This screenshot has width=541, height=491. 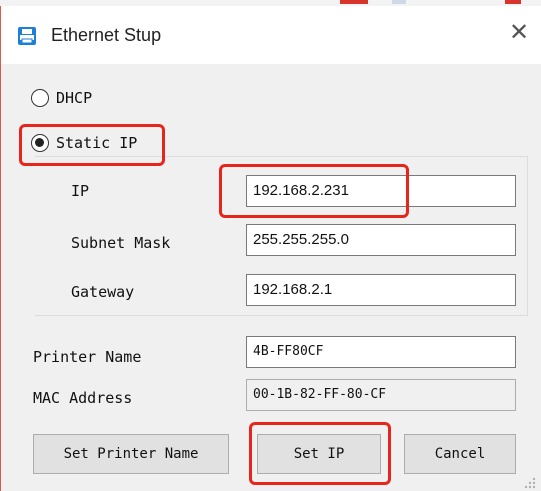 I want to click on ip-address-field: 192.168.2.231, so click(x=381, y=191).